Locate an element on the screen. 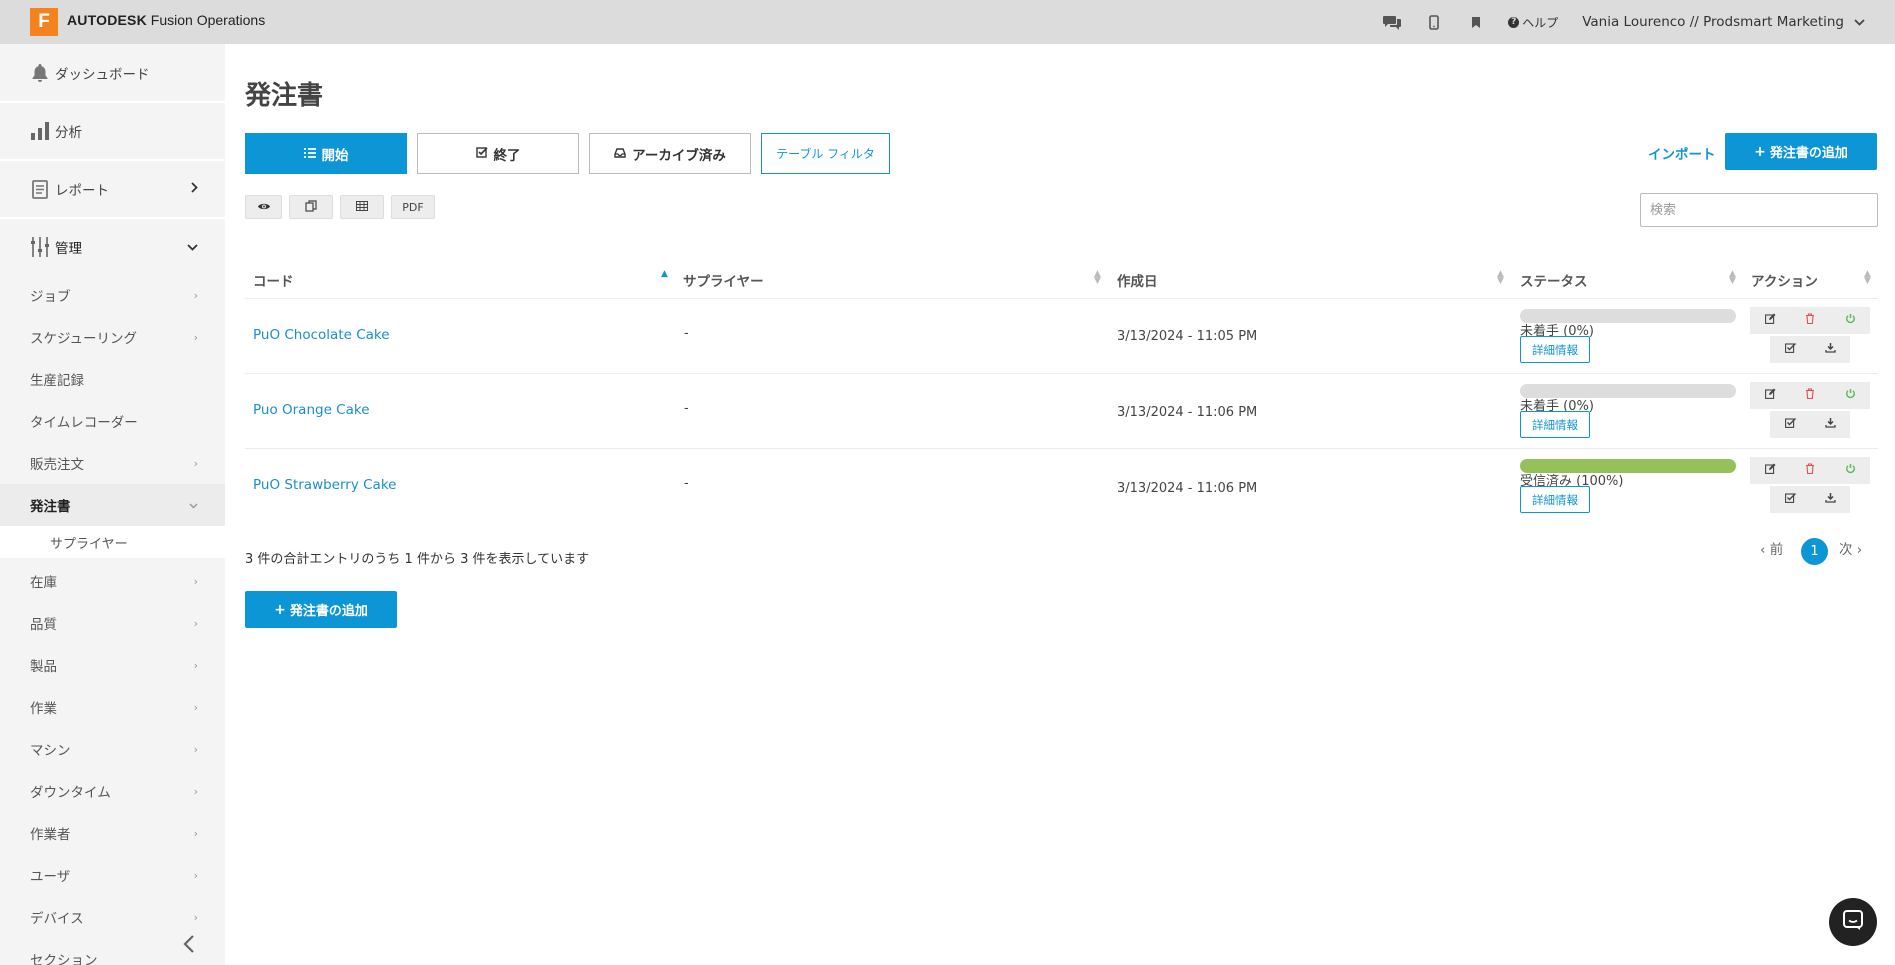 The image size is (1895, 965). csv-button is located at coordinates (362, 207).